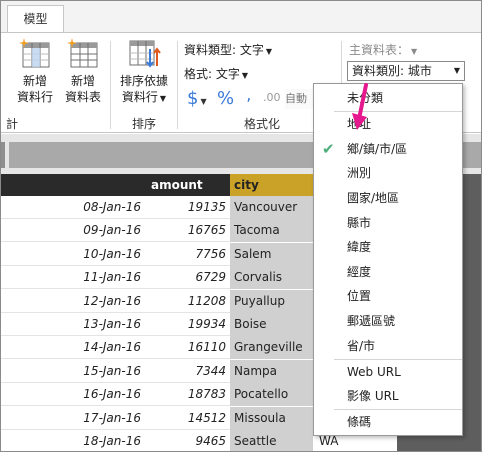 The height and width of the screenshot is (452, 482). What do you see at coordinates (388, 272) in the screenshot?
I see `menu-item: 經度` at bounding box center [388, 272].